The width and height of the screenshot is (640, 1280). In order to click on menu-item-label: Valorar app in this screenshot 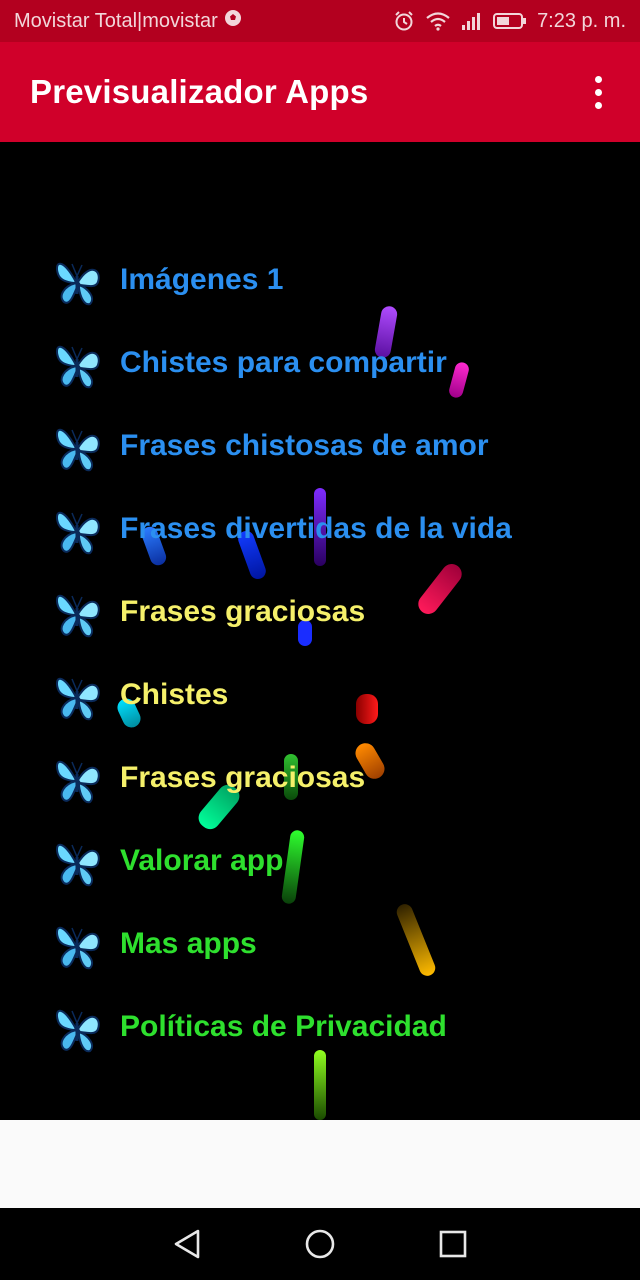, I will do `click(202, 860)`.